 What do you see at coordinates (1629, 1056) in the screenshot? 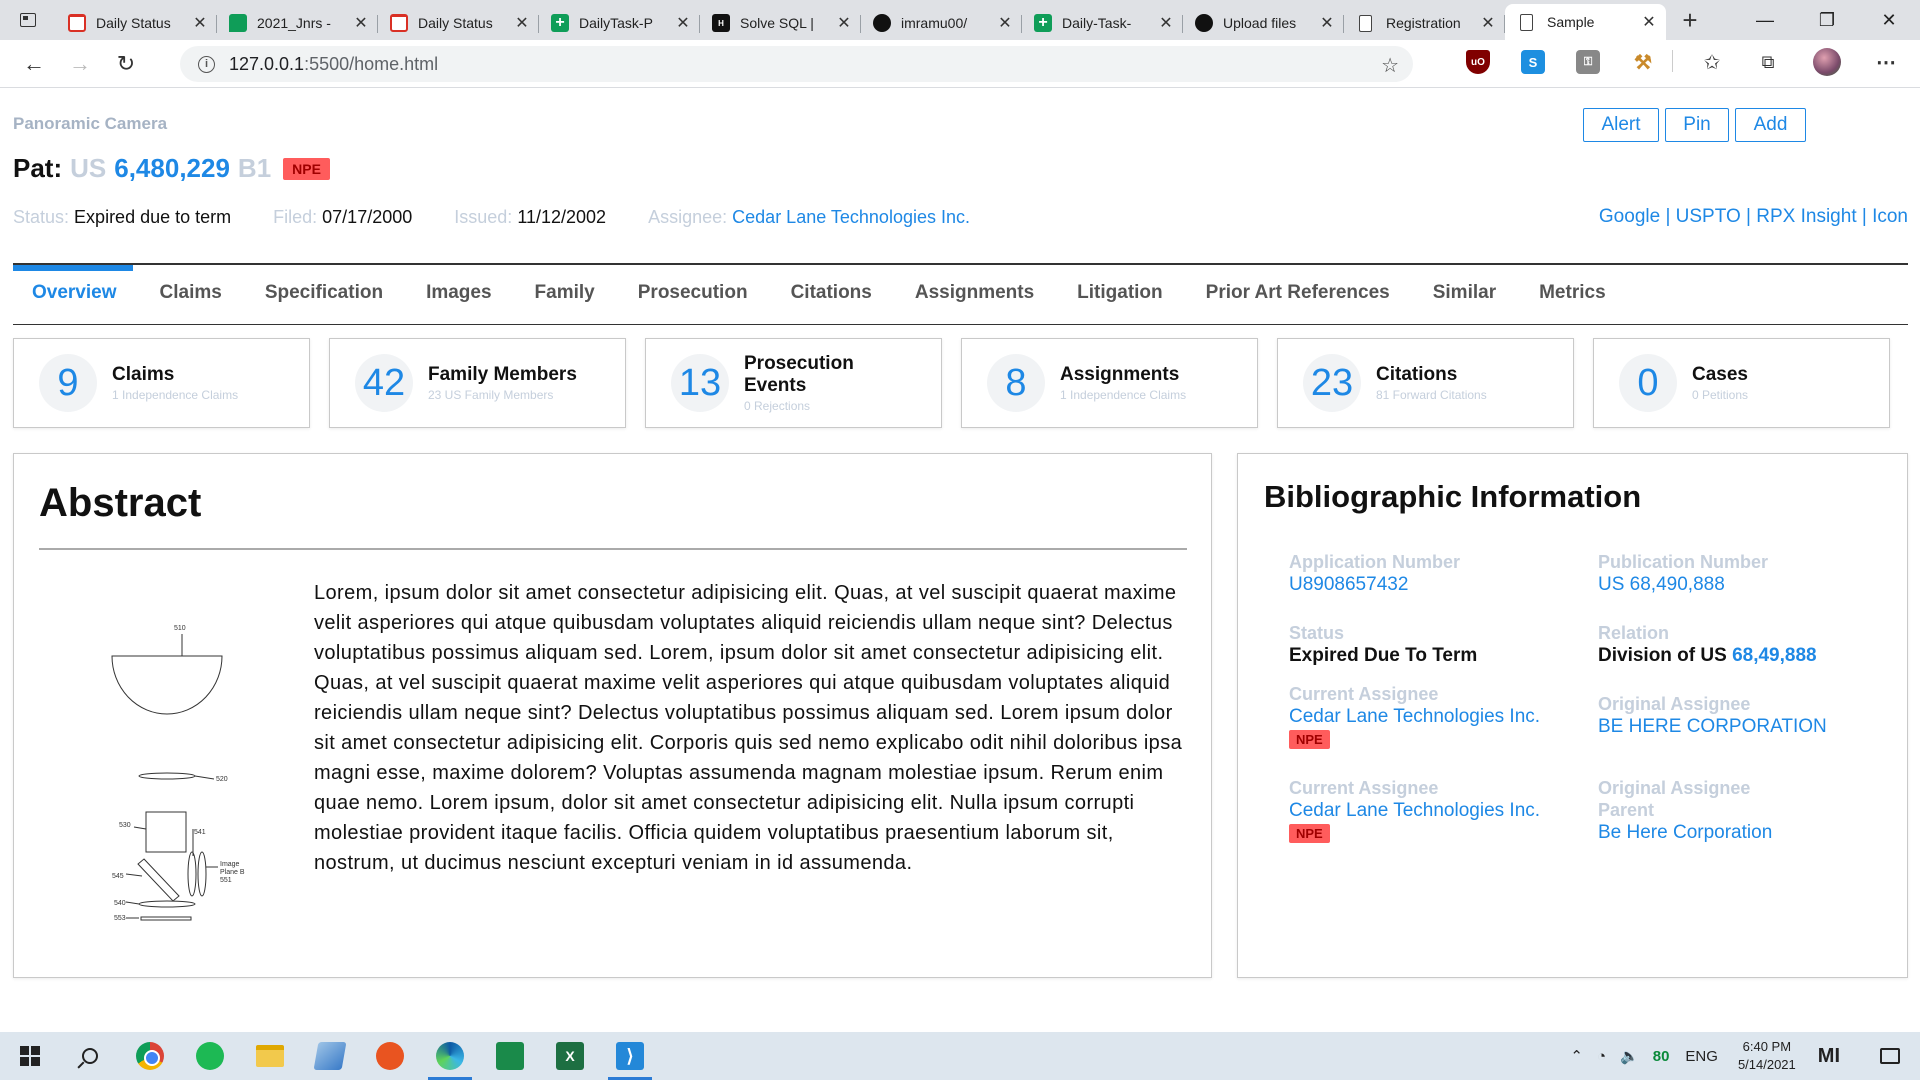
I see `volume-icon: 🔈` at bounding box center [1629, 1056].